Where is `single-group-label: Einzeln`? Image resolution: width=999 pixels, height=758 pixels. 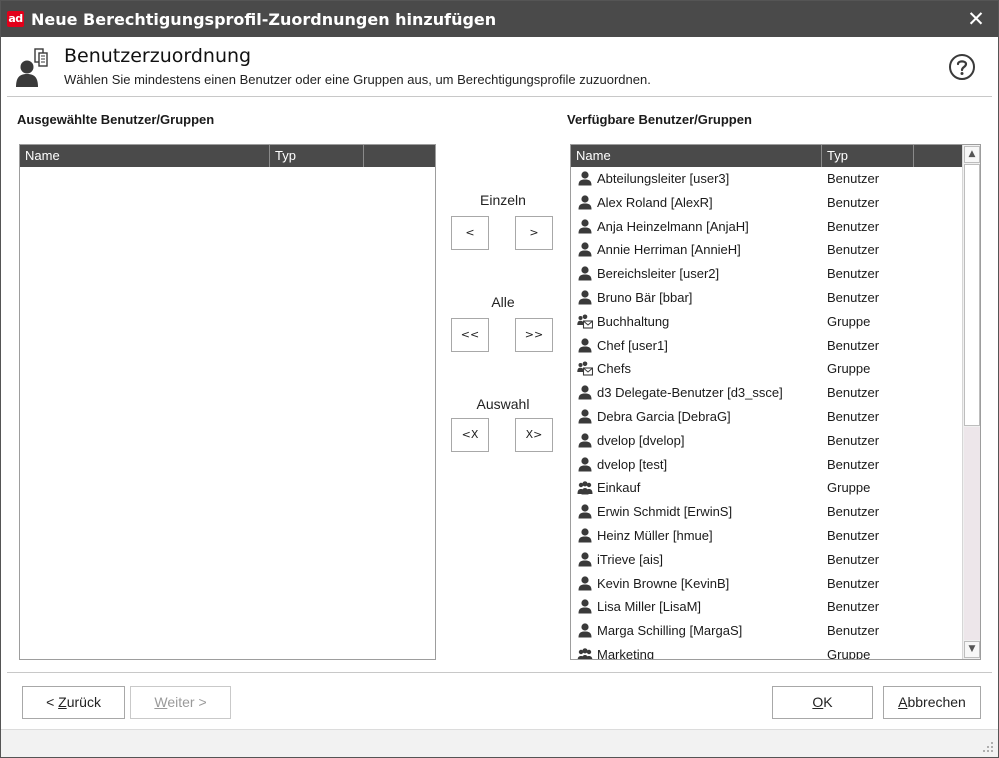 single-group-label: Einzeln is located at coordinates (503, 200).